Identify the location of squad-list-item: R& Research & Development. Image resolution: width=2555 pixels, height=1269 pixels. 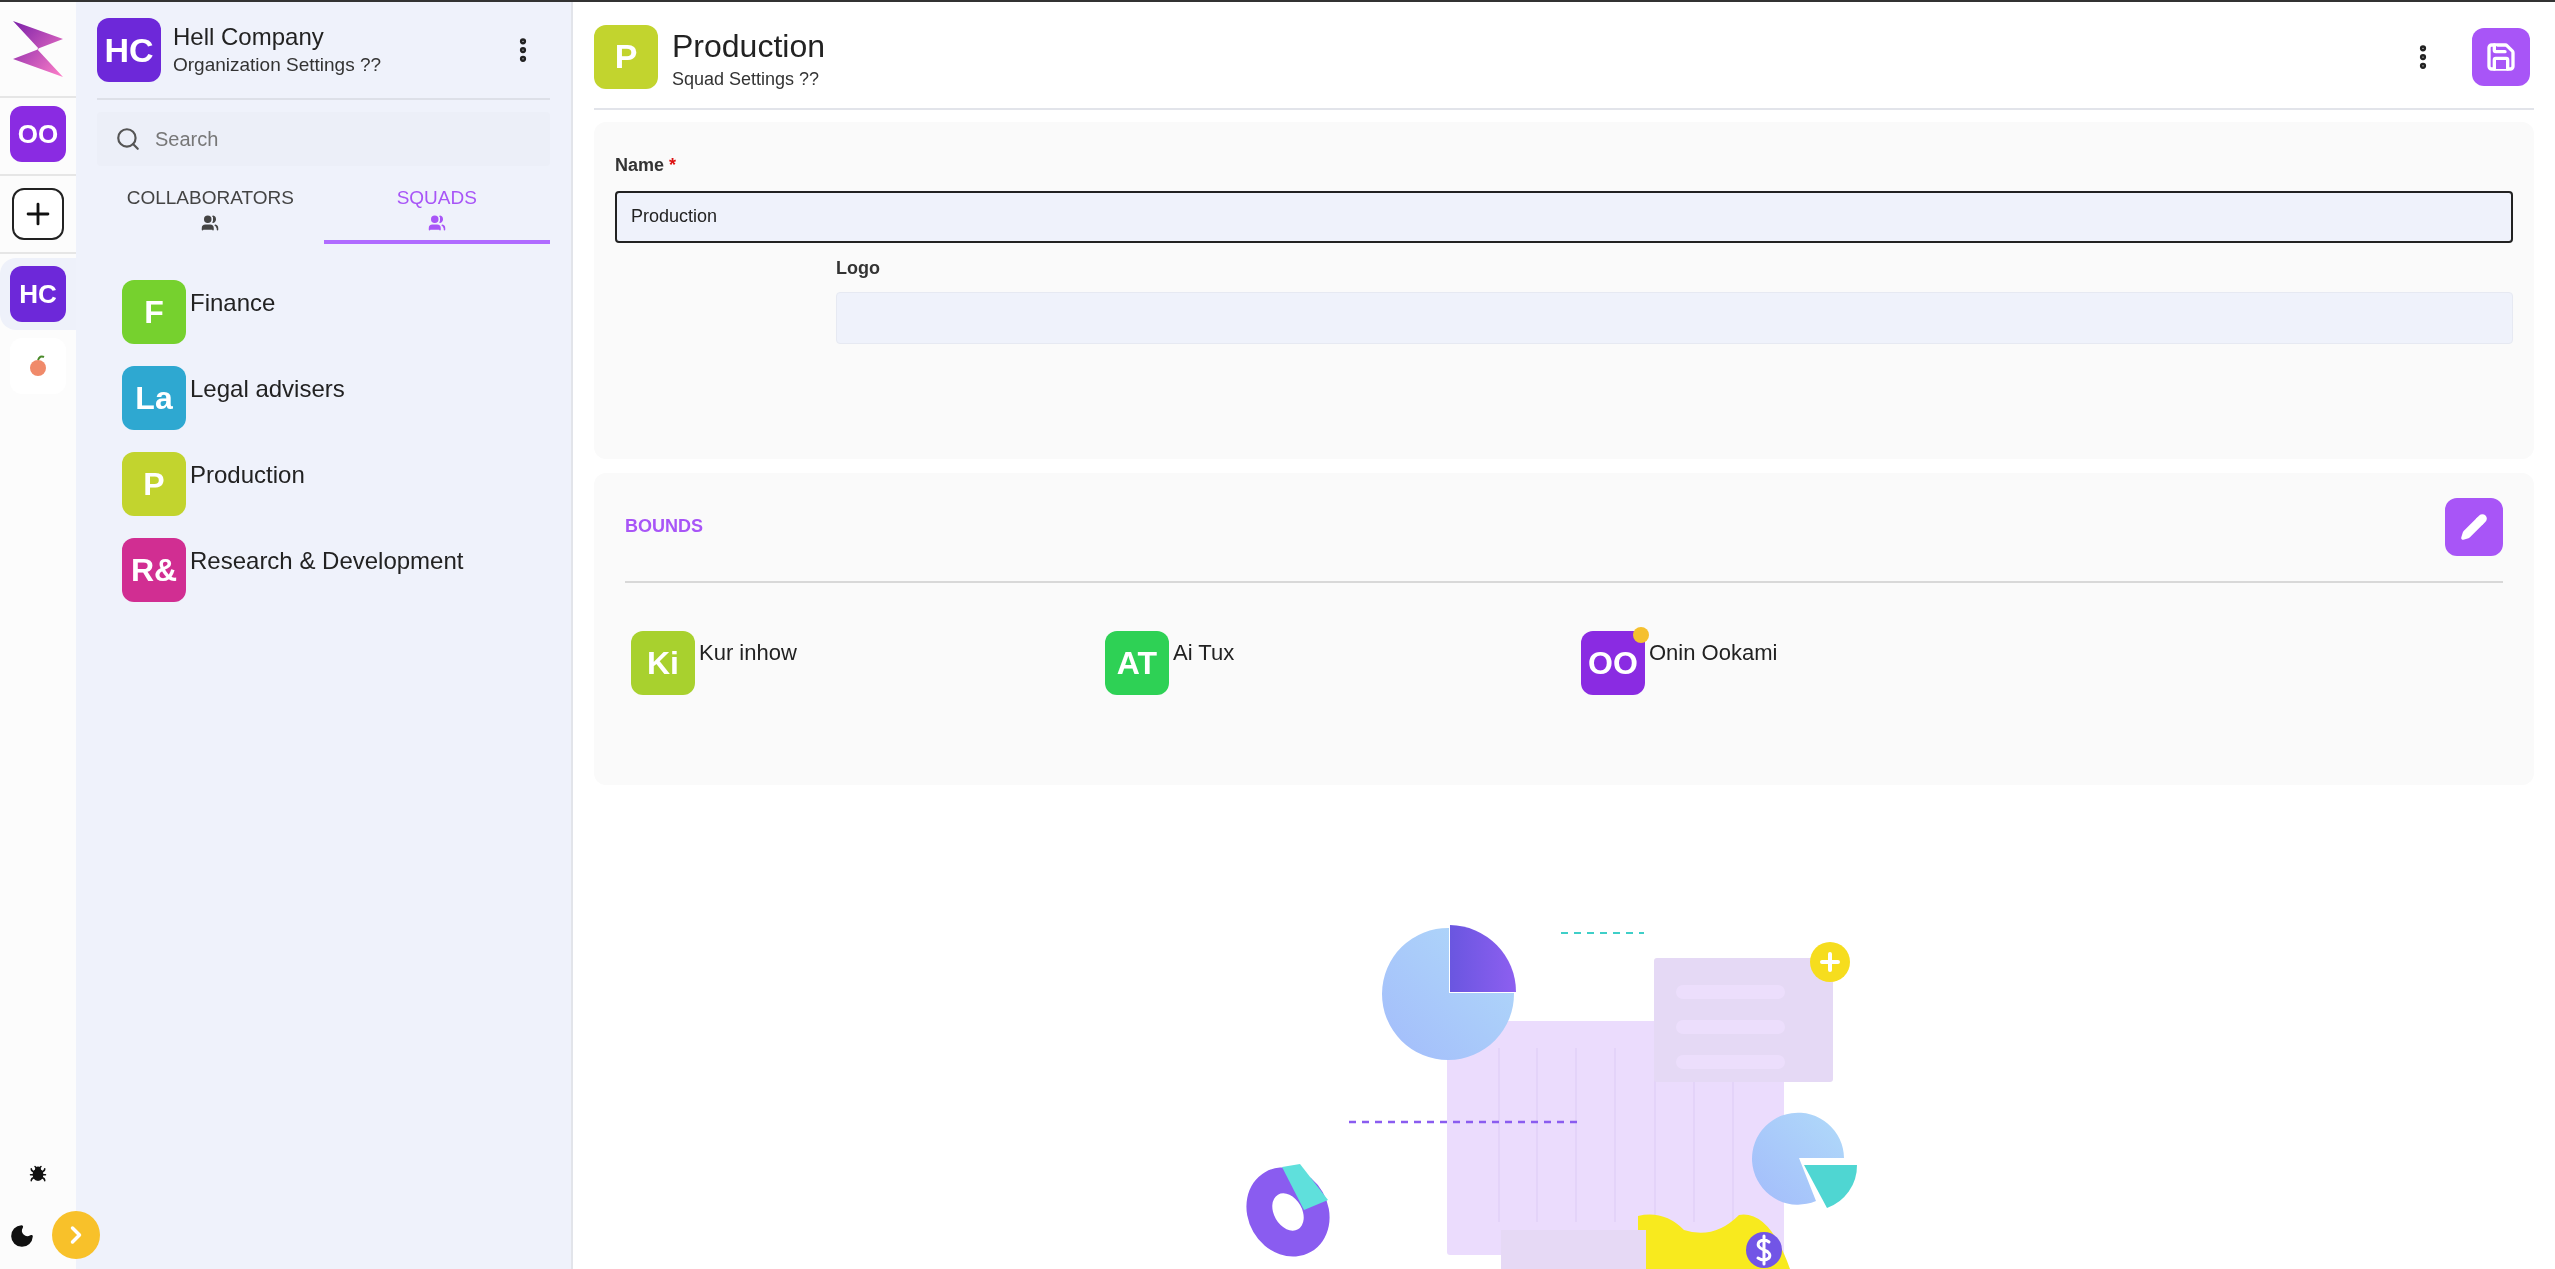
(336, 570).